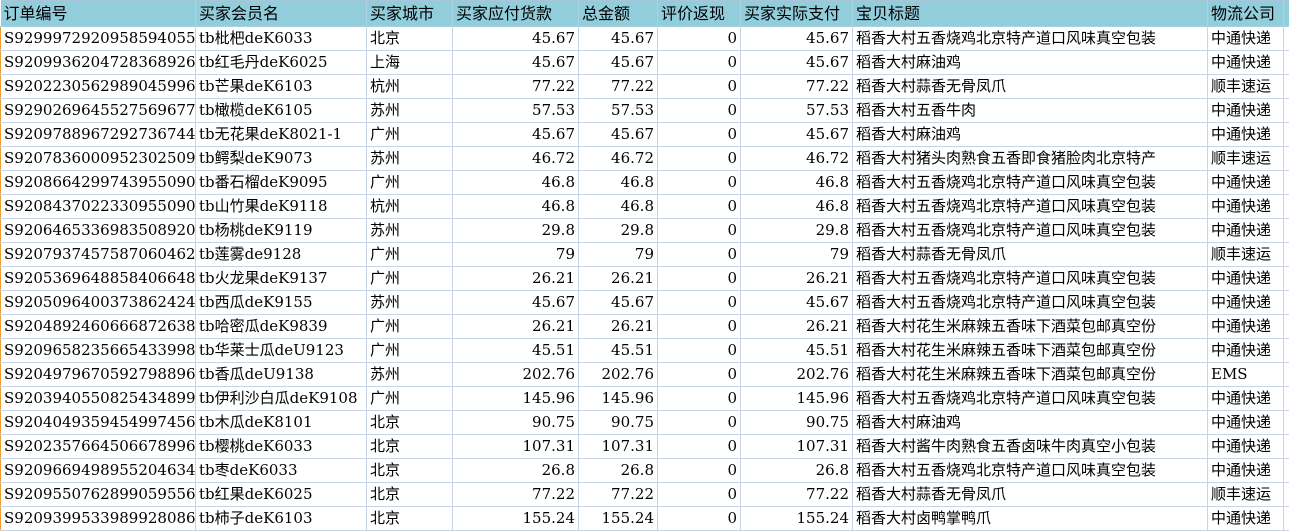 The height and width of the screenshot is (531, 1289). I want to click on cell-payable-amount: 202.76, so click(516, 375).